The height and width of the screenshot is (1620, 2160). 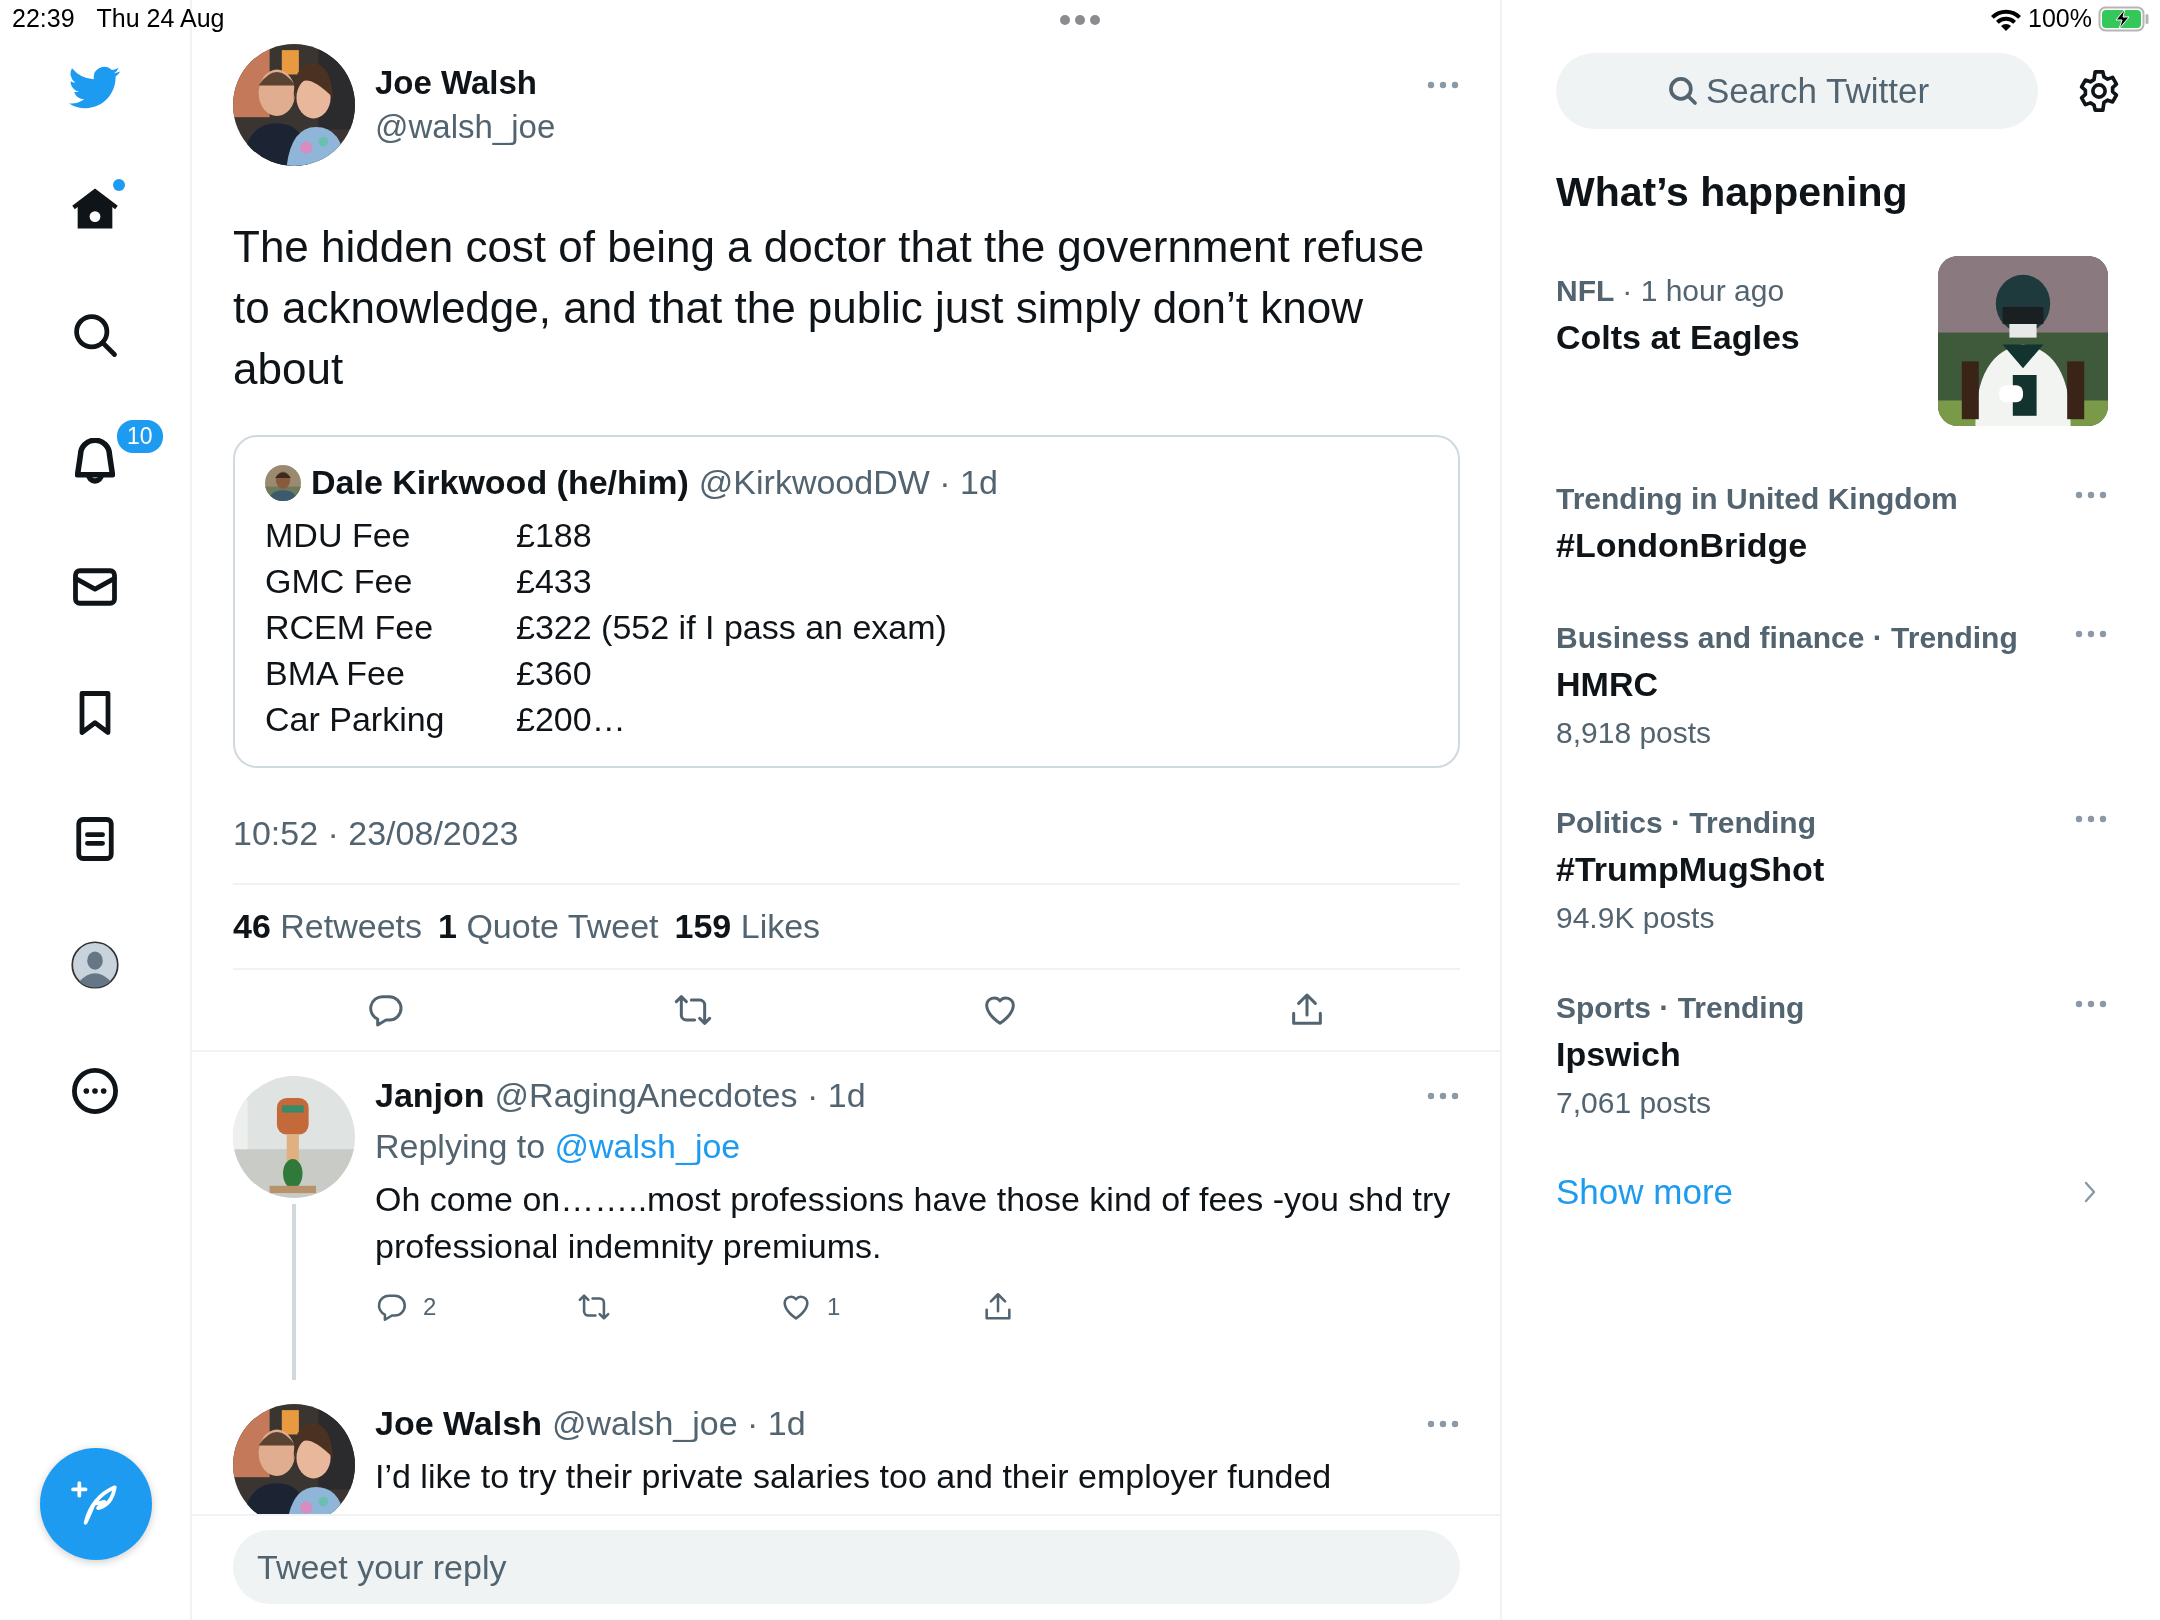 What do you see at coordinates (558, 1146) in the screenshot?
I see `replying-to-text: Replying to @walsh_joe` at bounding box center [558, 1146].